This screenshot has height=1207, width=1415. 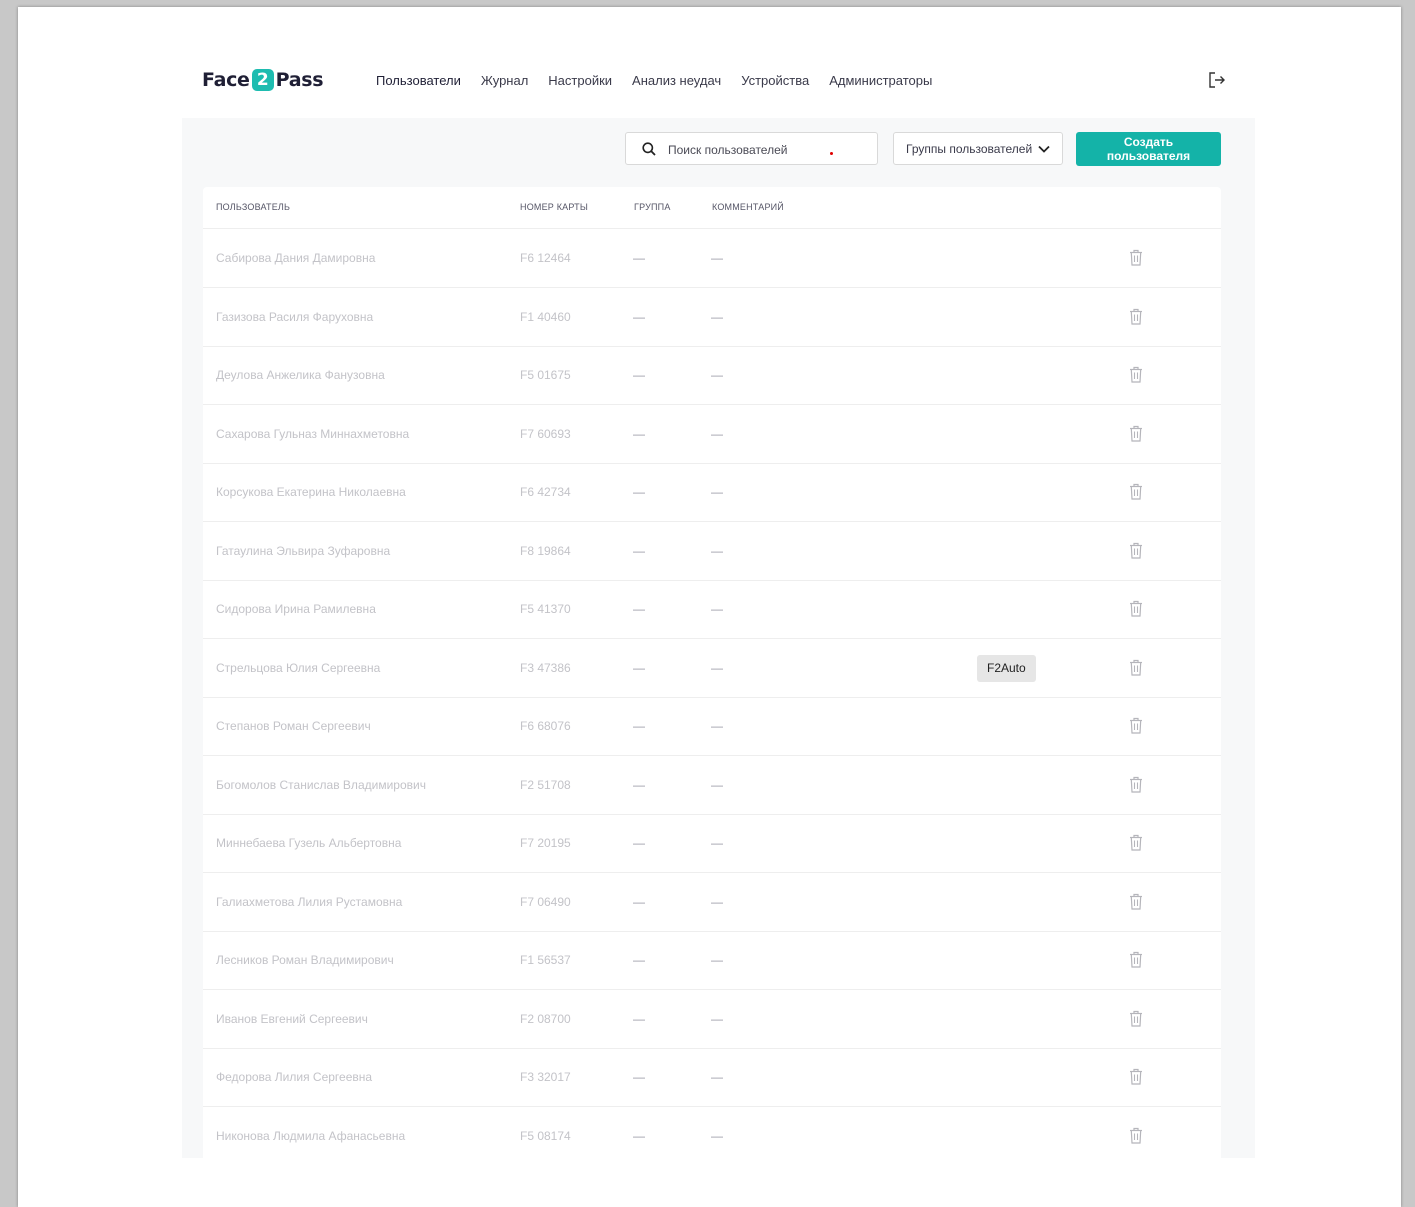 What do you see at coordinates (712, 1133) in the screenshot?
I see `table-row: Никонова Людмила Афанасьевна F5 08174 — —` at bounding box center [712, 1133].